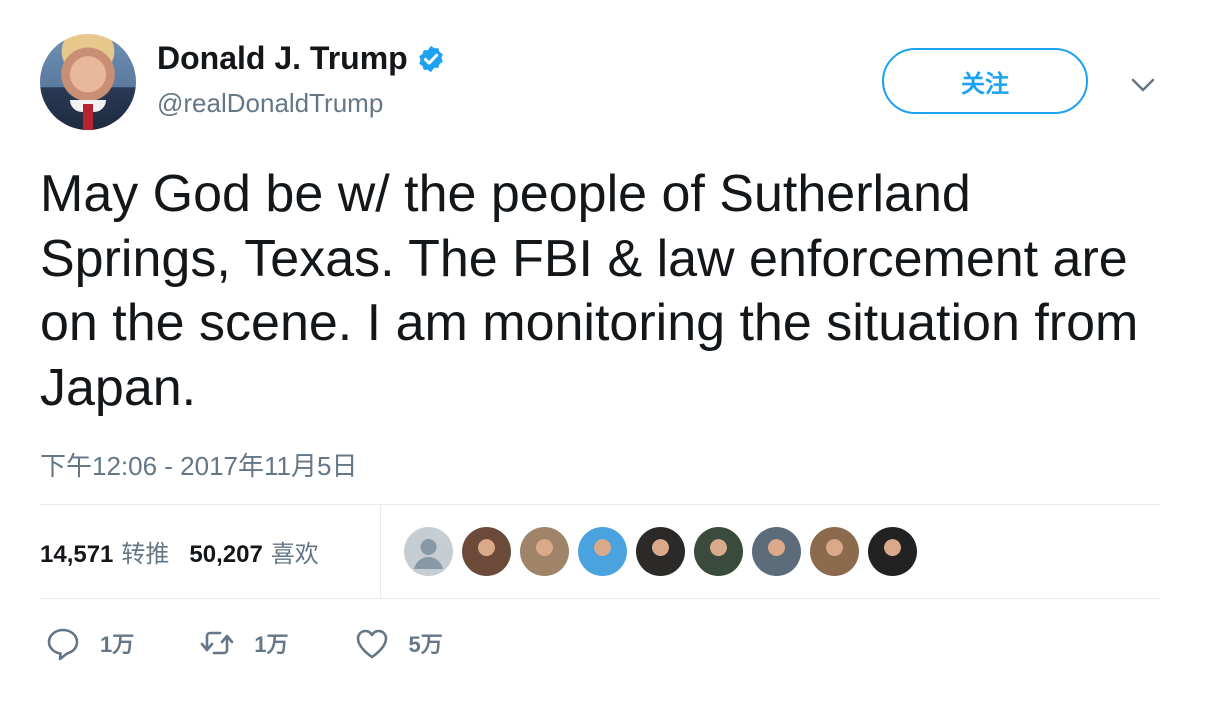 This screenshot has width=1210, height=712. What do you see at coordinates (225, 555) in the screenshot?
I see `likes-count: 50,207` at bounding box center [225, 555].